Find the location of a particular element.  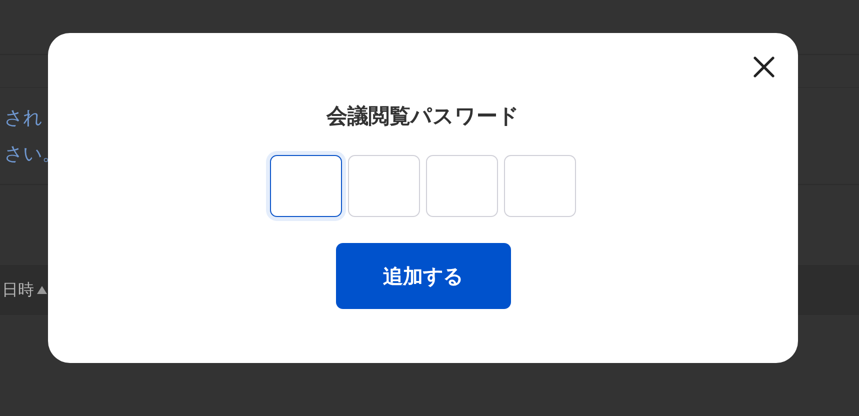

notice-text: さい。 is located at coordinates (32, 154).